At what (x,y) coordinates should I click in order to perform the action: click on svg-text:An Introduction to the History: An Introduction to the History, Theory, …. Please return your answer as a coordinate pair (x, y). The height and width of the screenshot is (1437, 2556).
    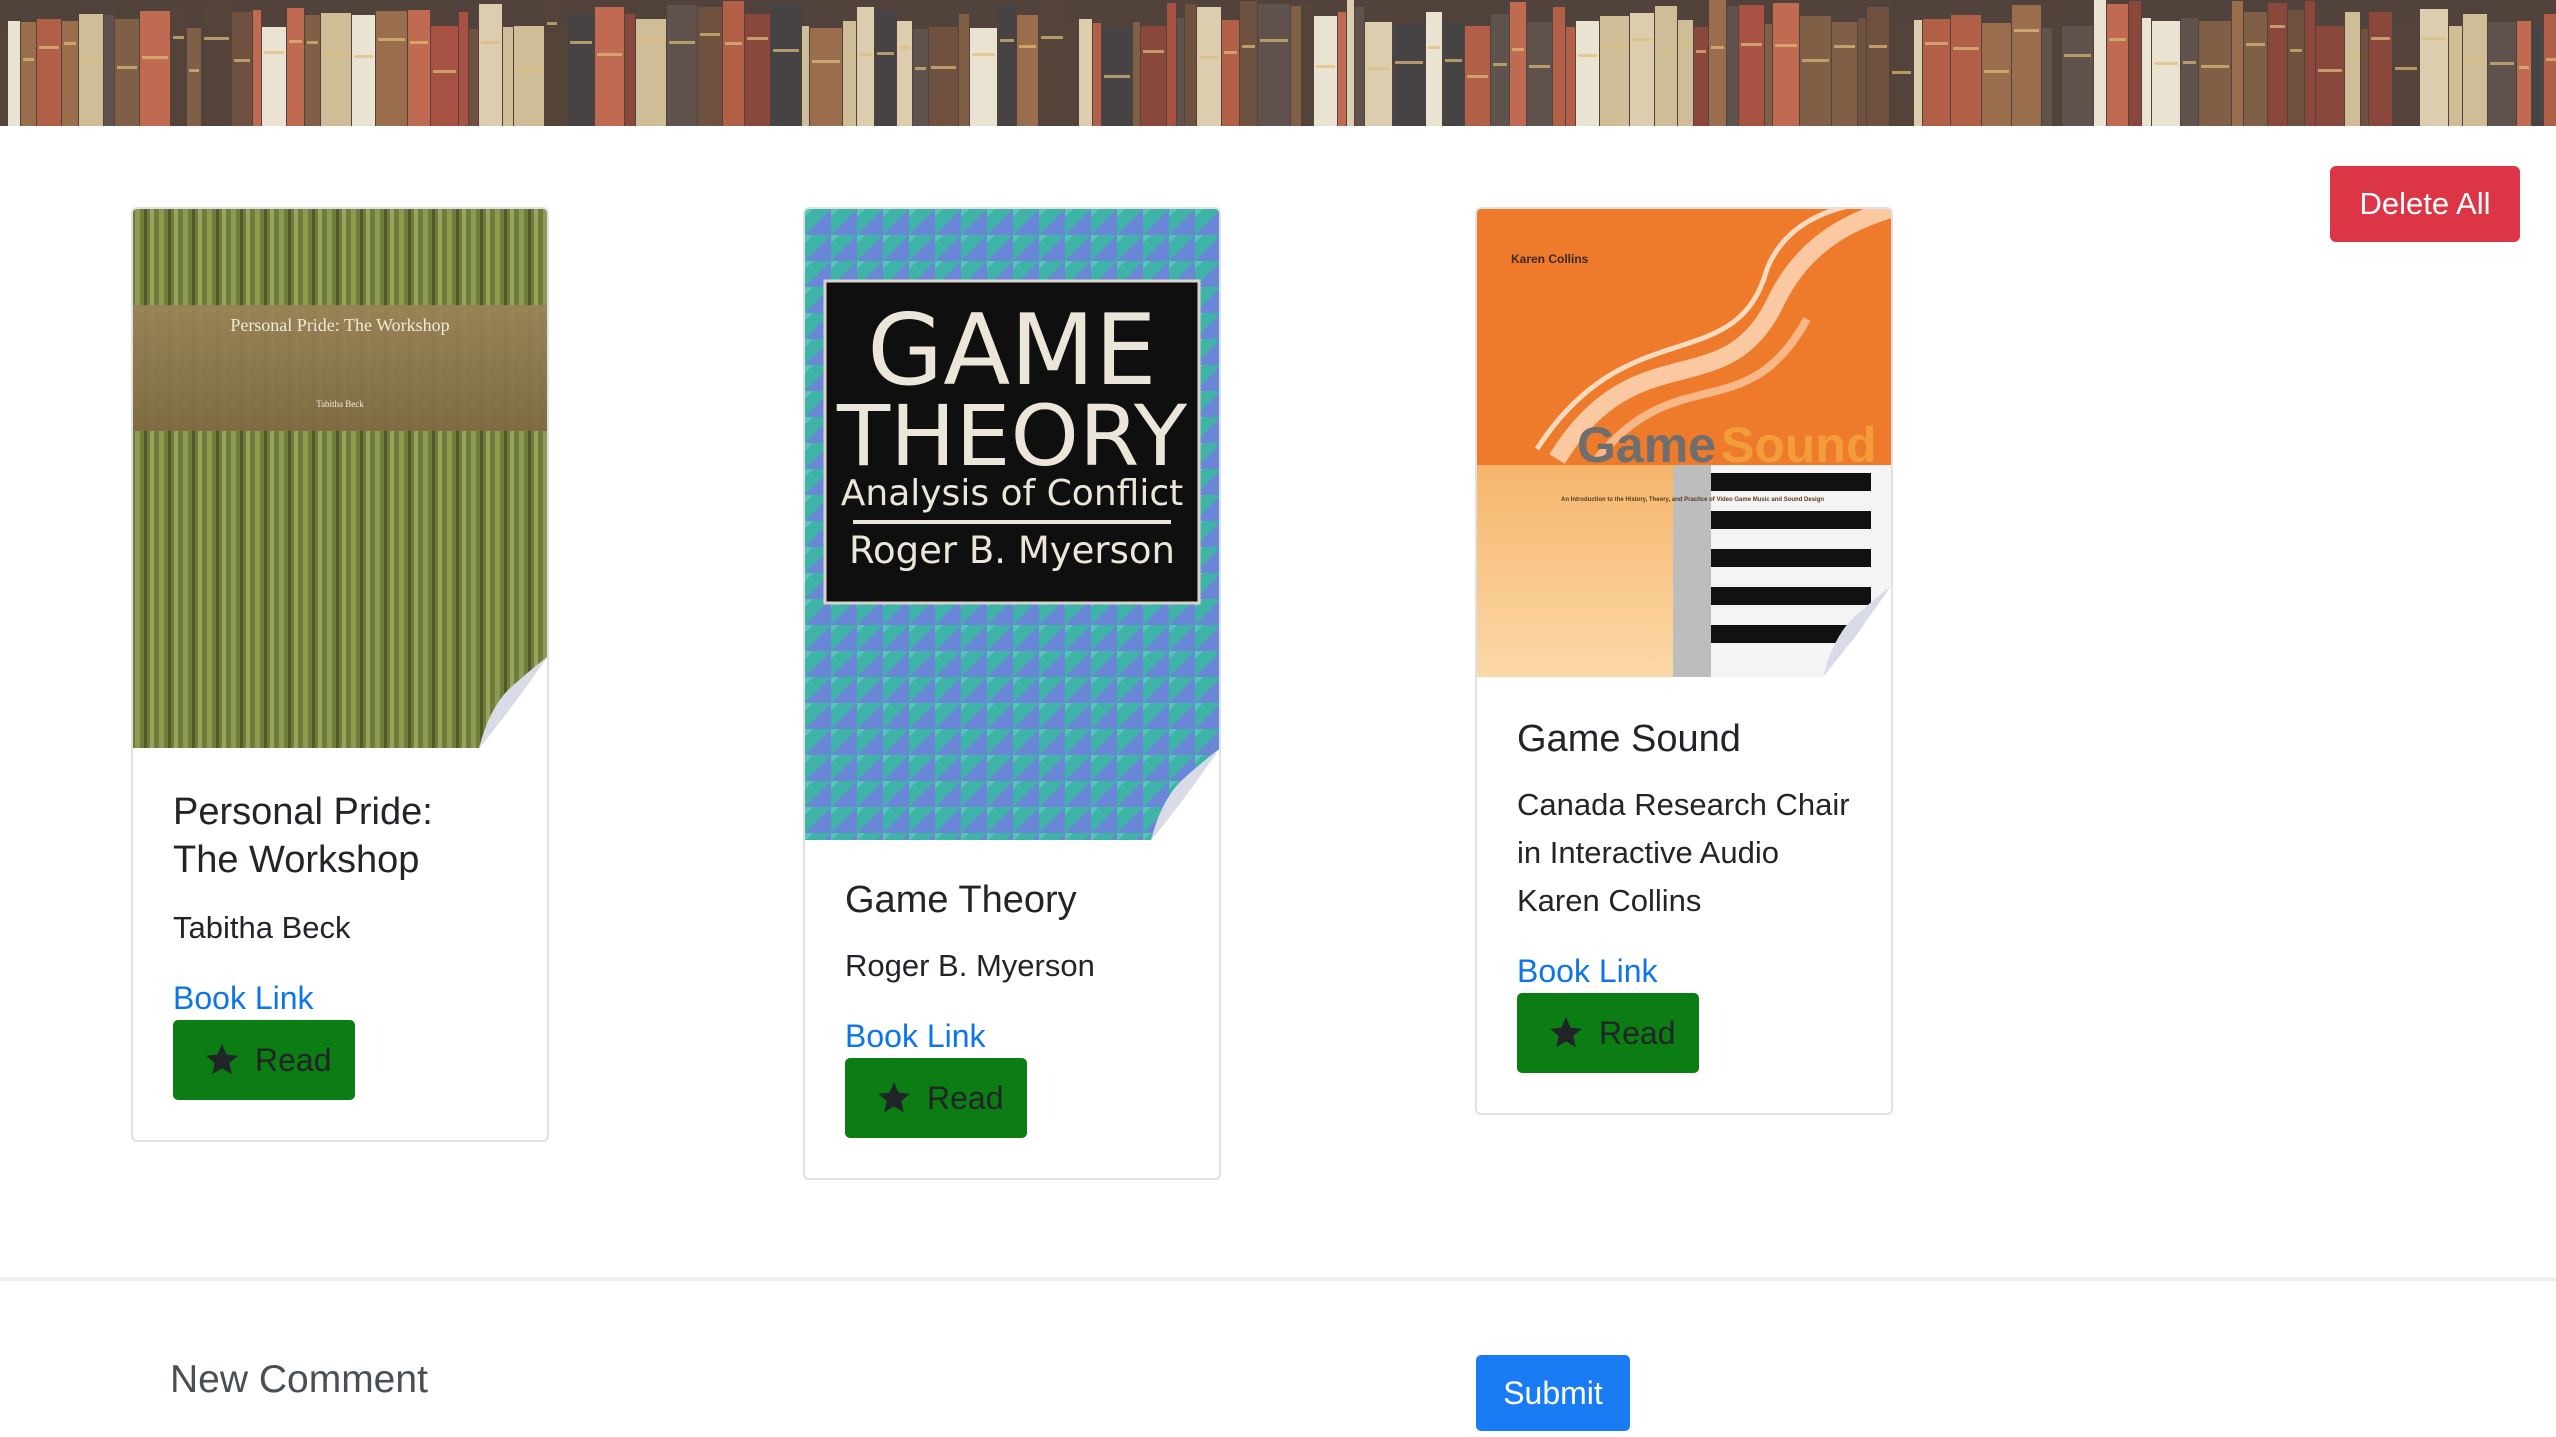
    Looking at the image, I should click on (1692, 500).